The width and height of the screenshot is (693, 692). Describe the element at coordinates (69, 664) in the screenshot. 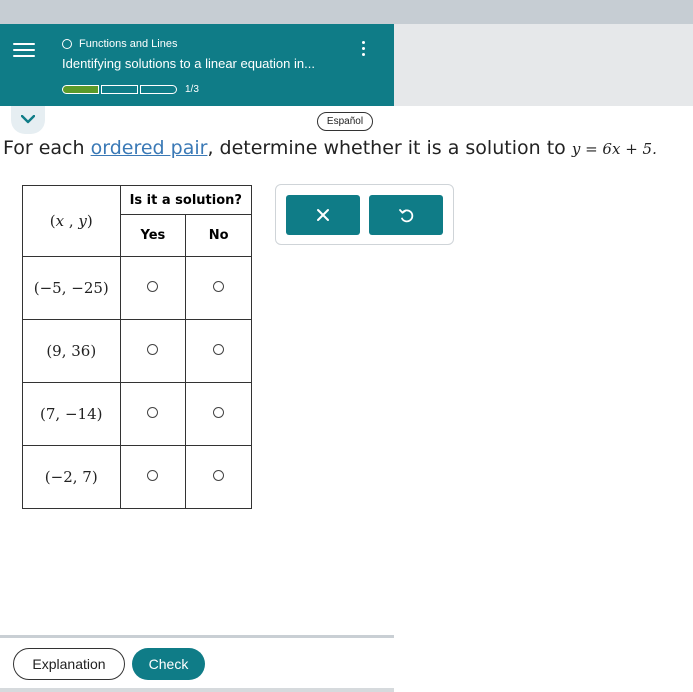

I see `explanation-button: Explanation` at that location.